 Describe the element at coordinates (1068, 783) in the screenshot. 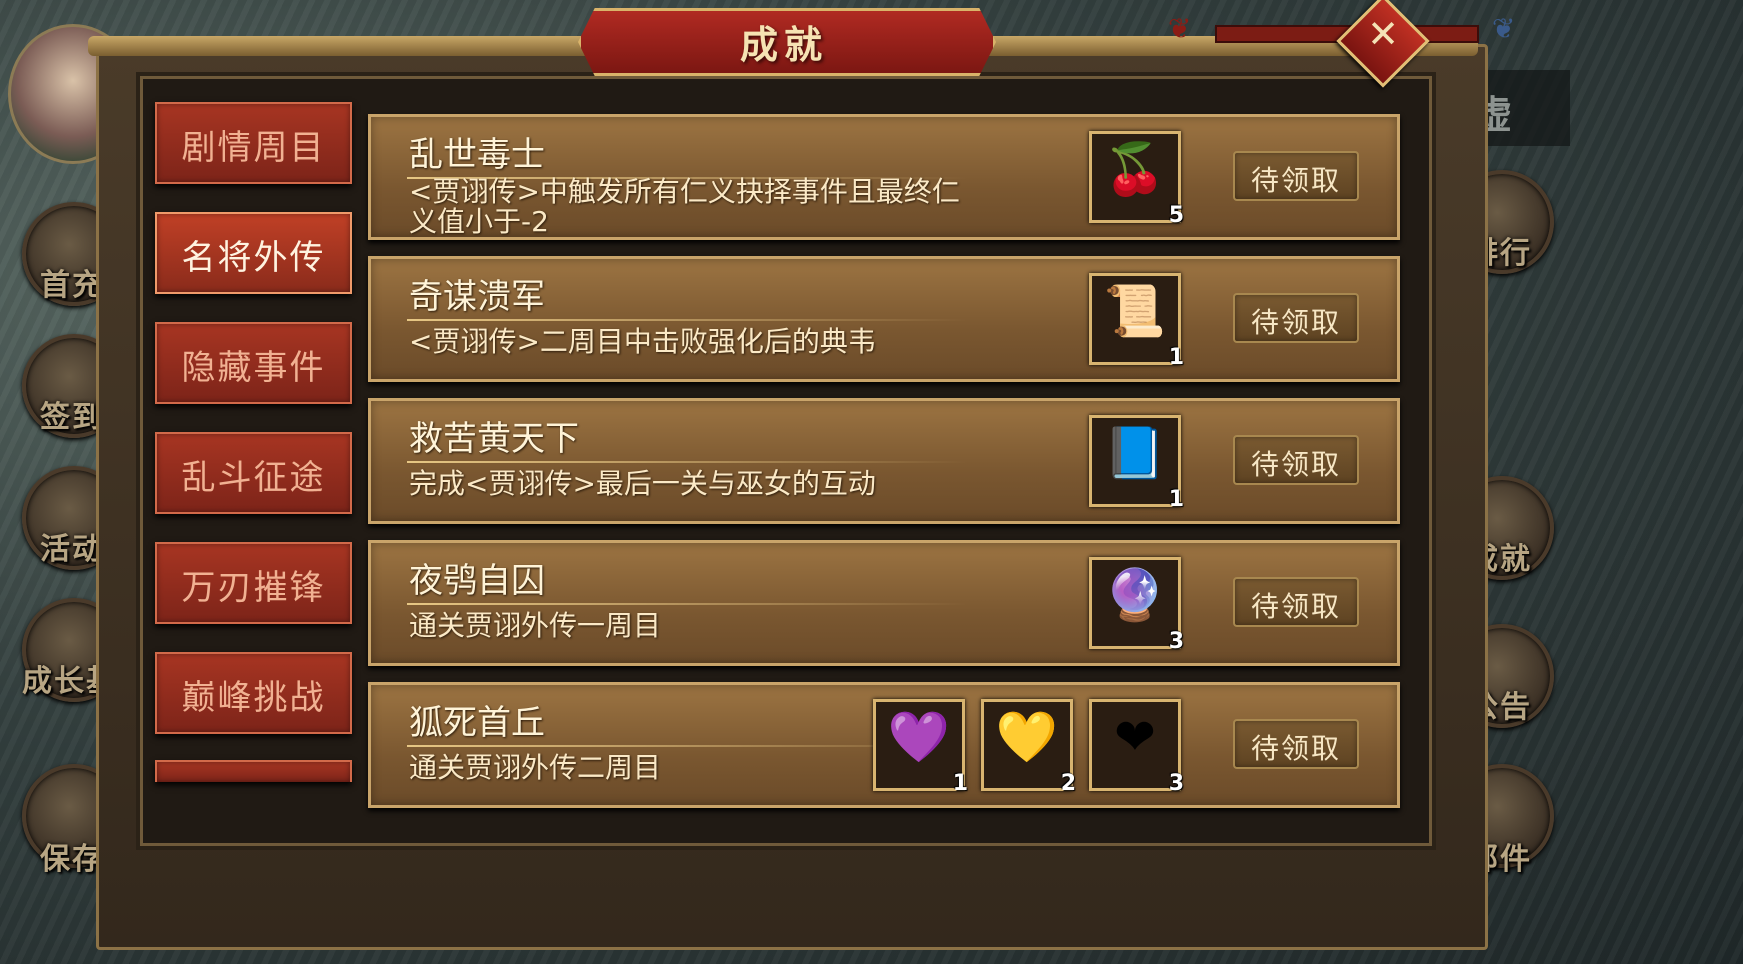

I see `reward-count: 2` at that location.